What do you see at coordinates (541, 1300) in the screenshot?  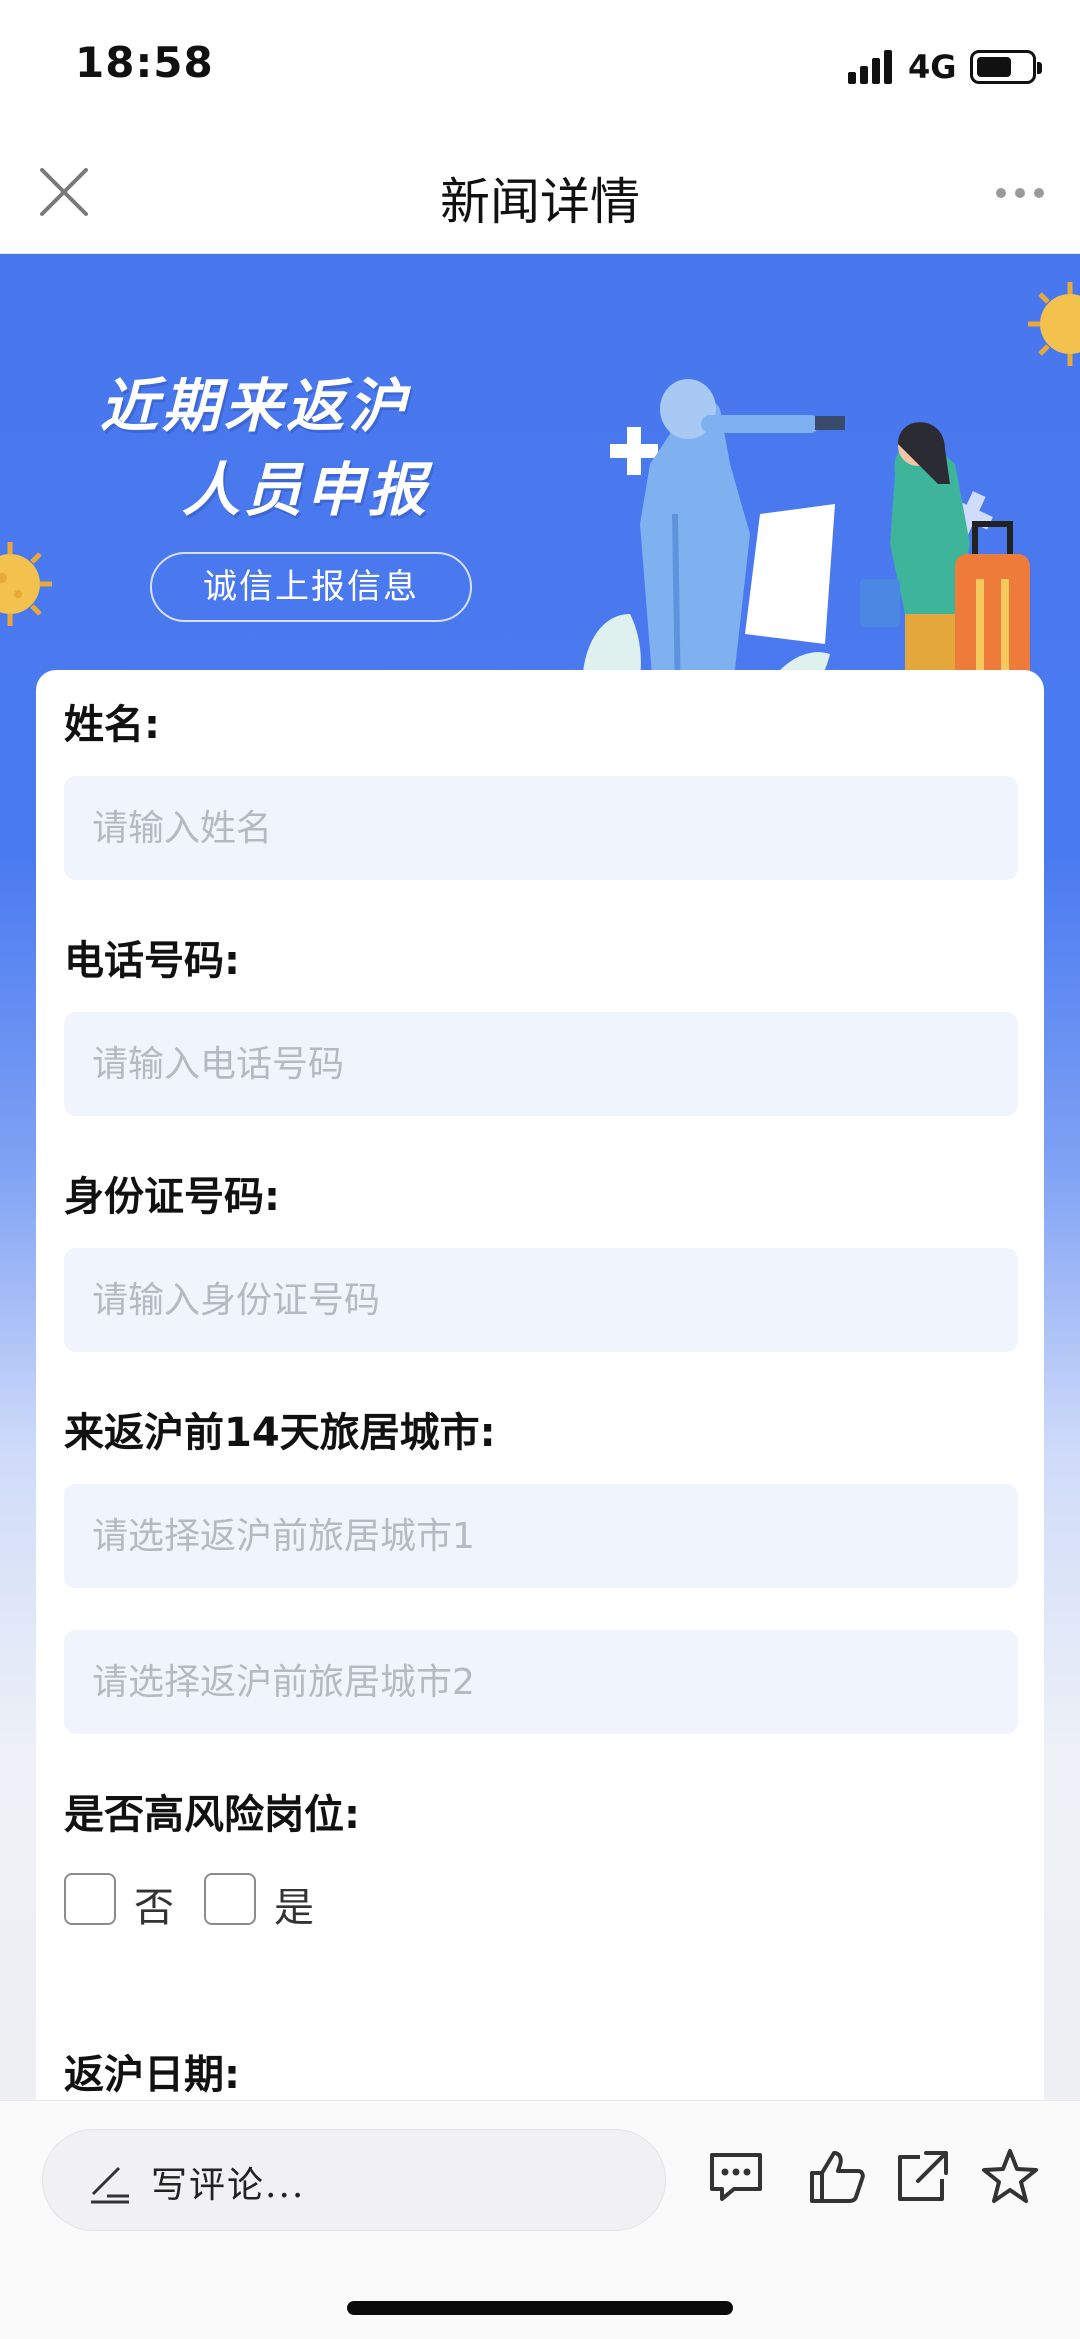 I see `id-number-input` at bounding box center [541, 1300].